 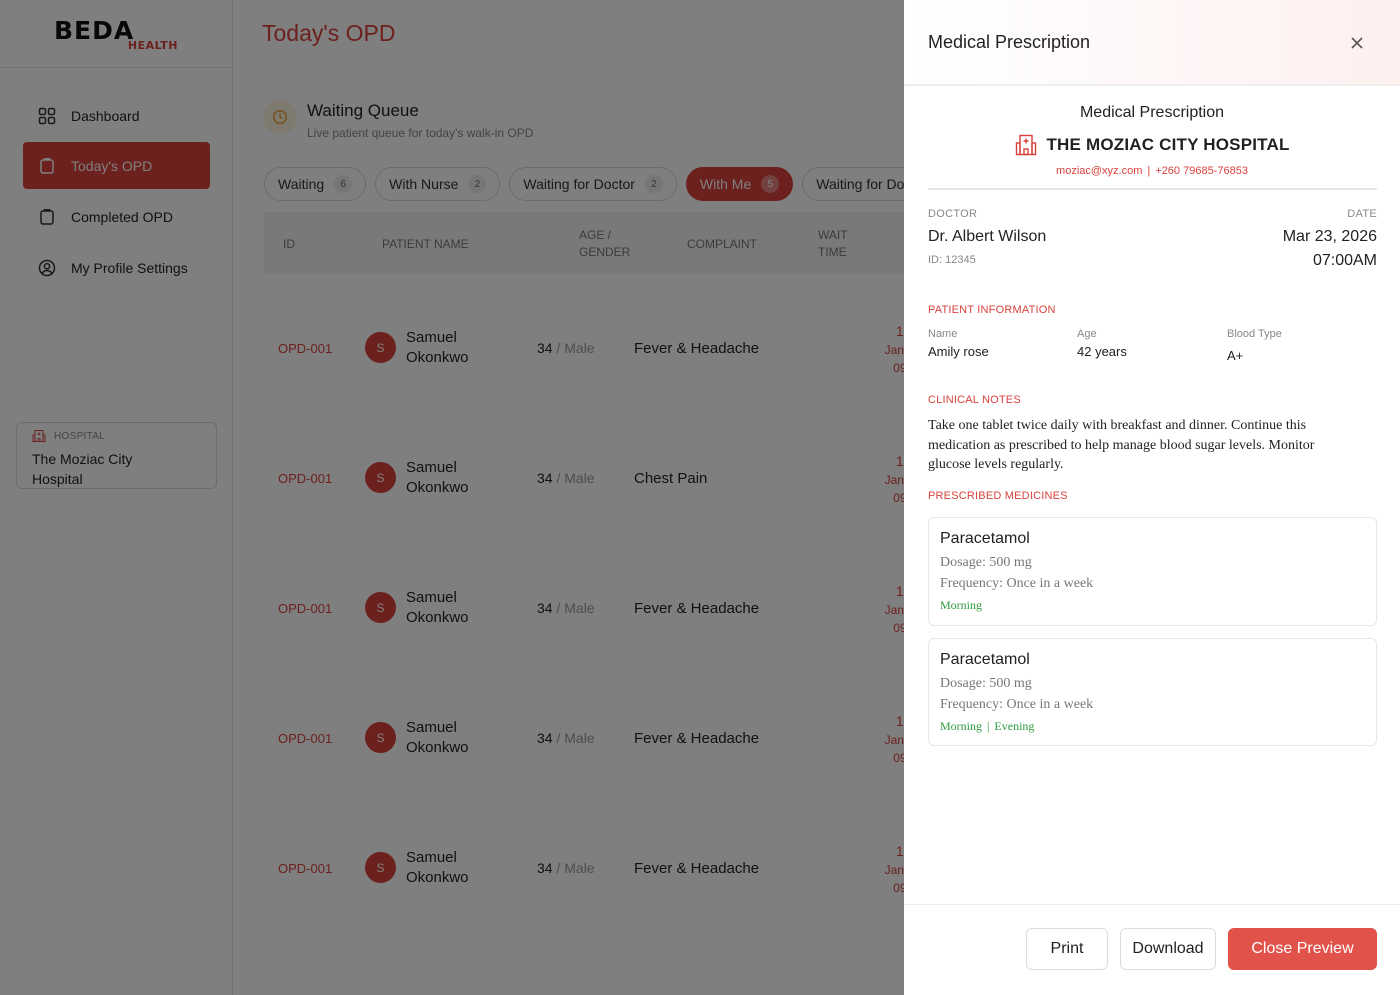 What do you see at coordinates (1009, 42) in the screenshot?
I see `drawer-title: Medical Prescription` at bounding box center [1009, 42].